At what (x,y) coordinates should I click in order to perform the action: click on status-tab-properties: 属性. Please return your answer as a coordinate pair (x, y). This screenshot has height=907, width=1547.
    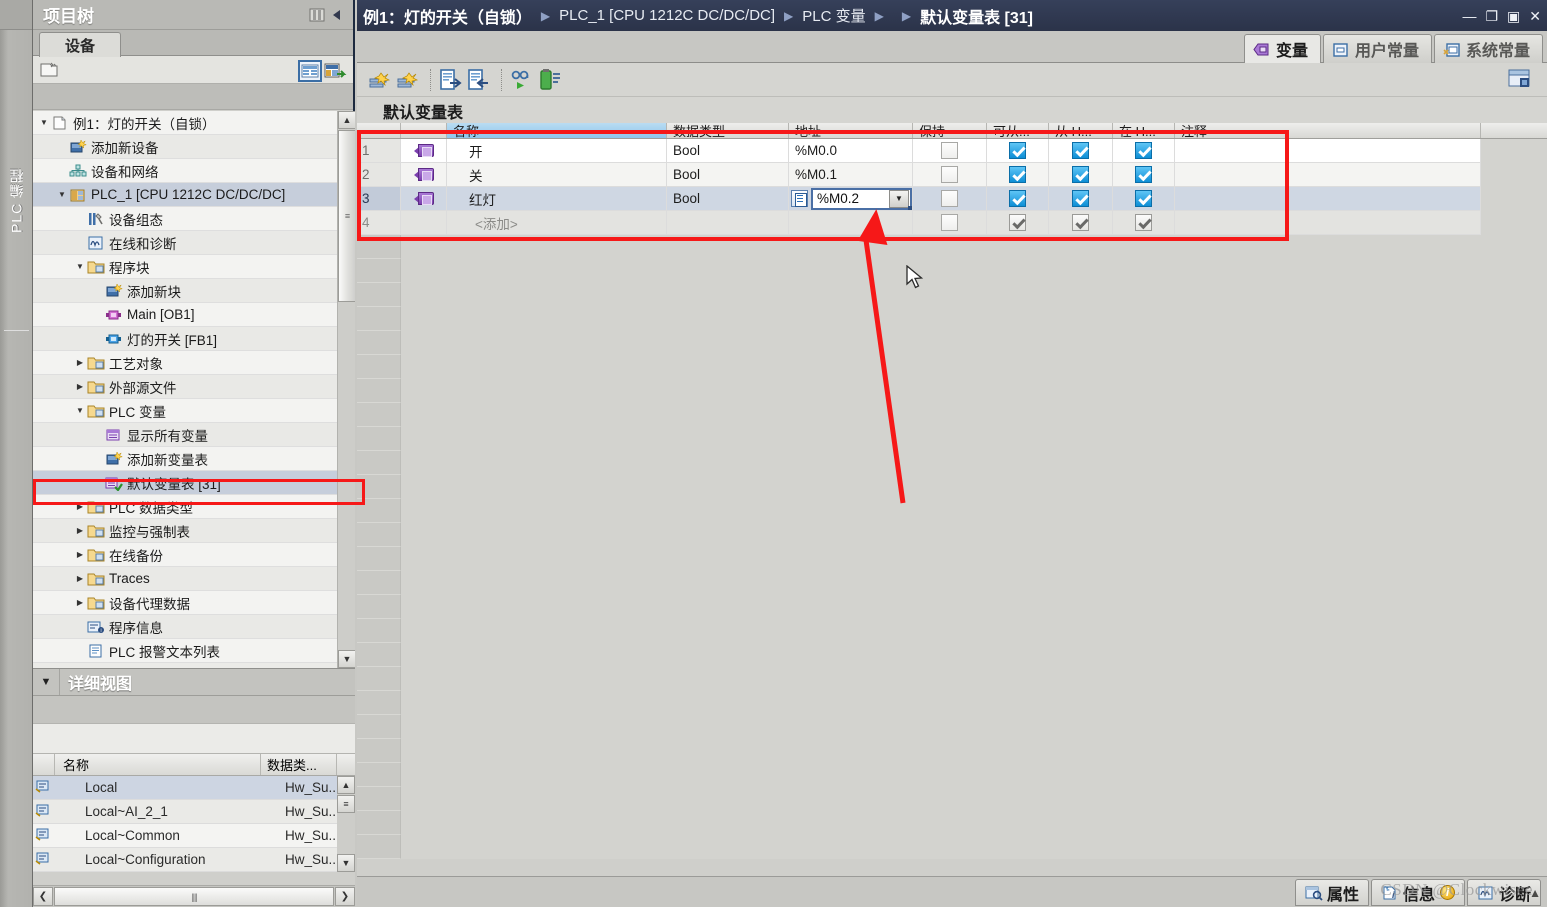
    Looking at the image, I should click on (1331, 892).